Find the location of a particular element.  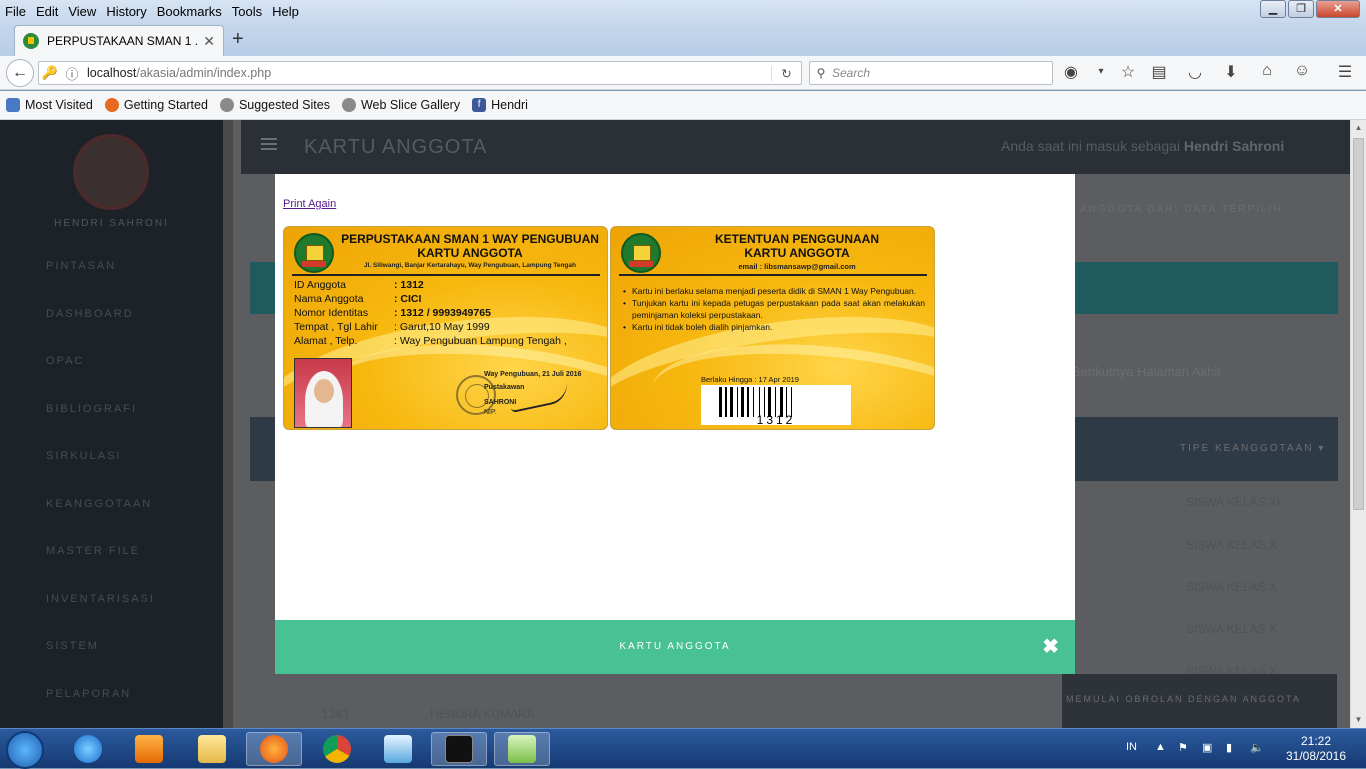

reading-list-icon: ▤ is located at coordinates (1159, 72).